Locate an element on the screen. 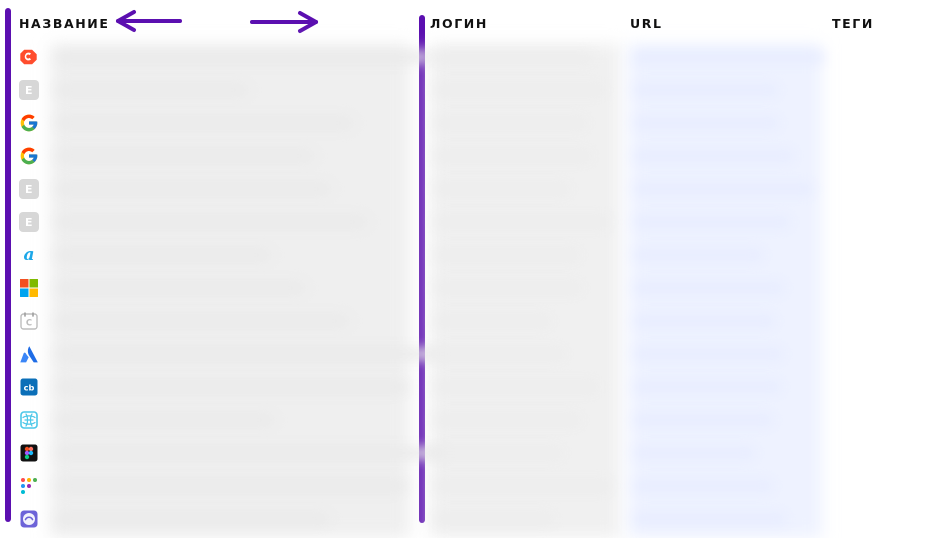 This screenshot has height=538, width=930. atlassian-icon is located at coordinates (29, 354).